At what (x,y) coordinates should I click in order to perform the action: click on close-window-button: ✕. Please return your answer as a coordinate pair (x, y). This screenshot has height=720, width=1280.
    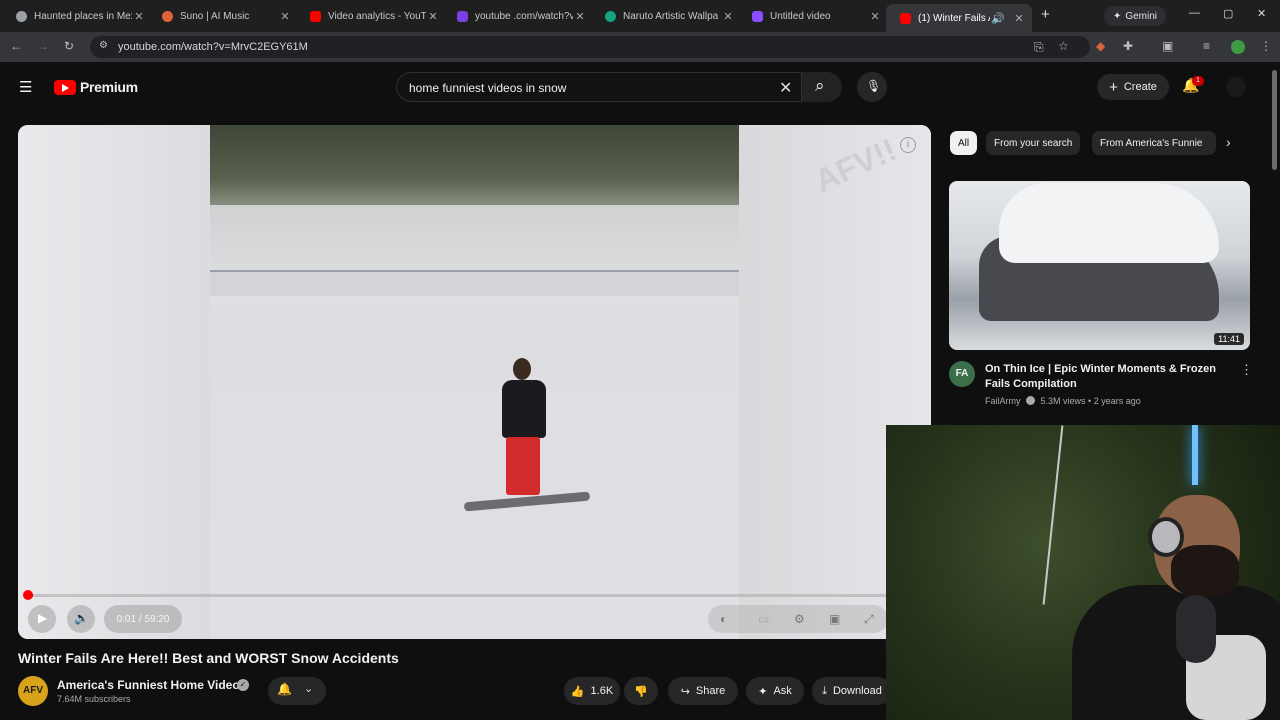
    Looking at the image, I should click on (1261, 13).